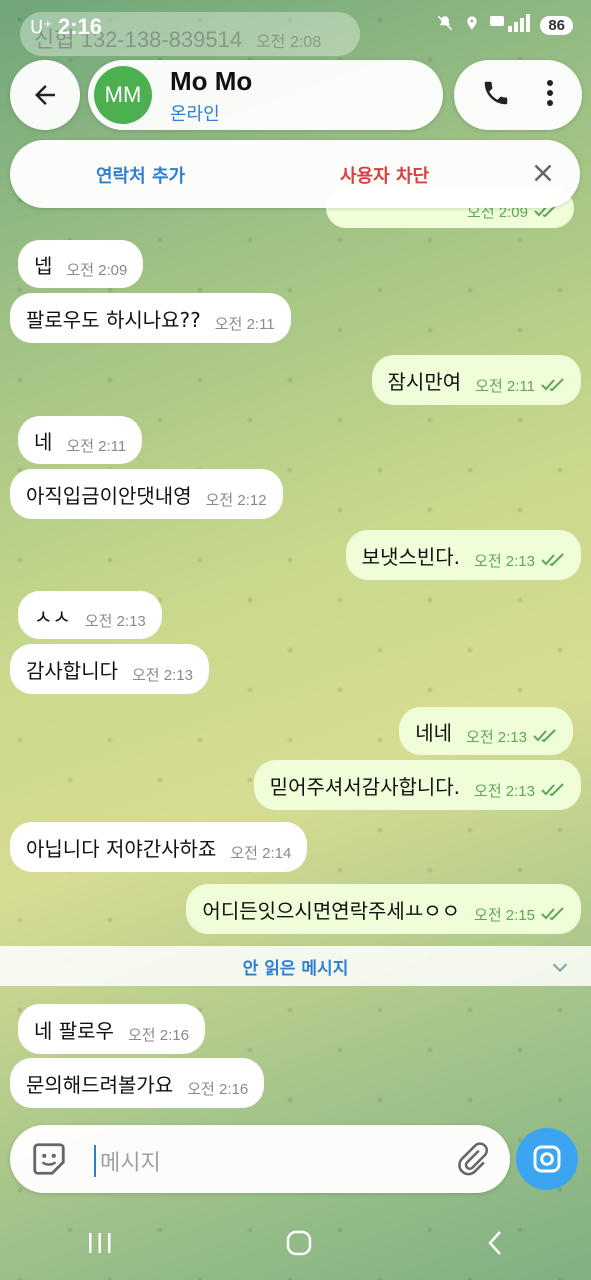 This screenshot has width=591, height=1280. I want to click on location-icon, so click(472, 25).